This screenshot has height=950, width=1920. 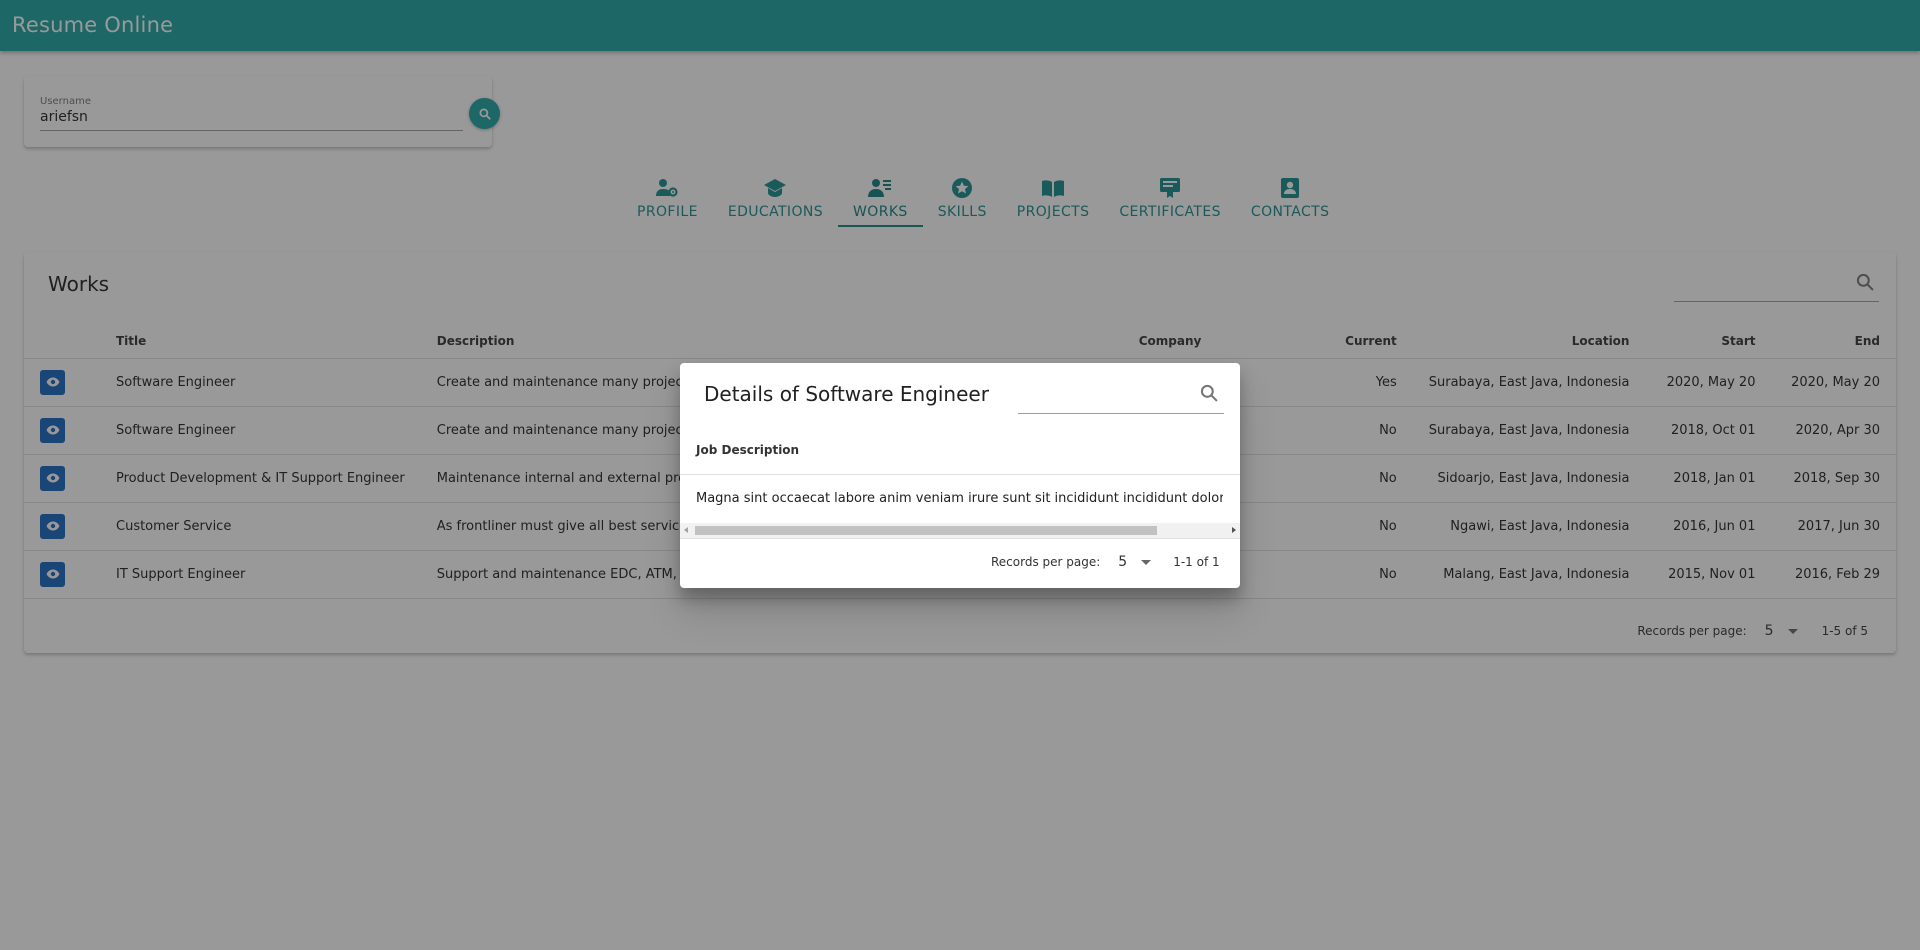 What do you see at coordinates (747, 450) in the screenshot?
I see `col-job-description: Job Description` at bounding box center [747, 450].